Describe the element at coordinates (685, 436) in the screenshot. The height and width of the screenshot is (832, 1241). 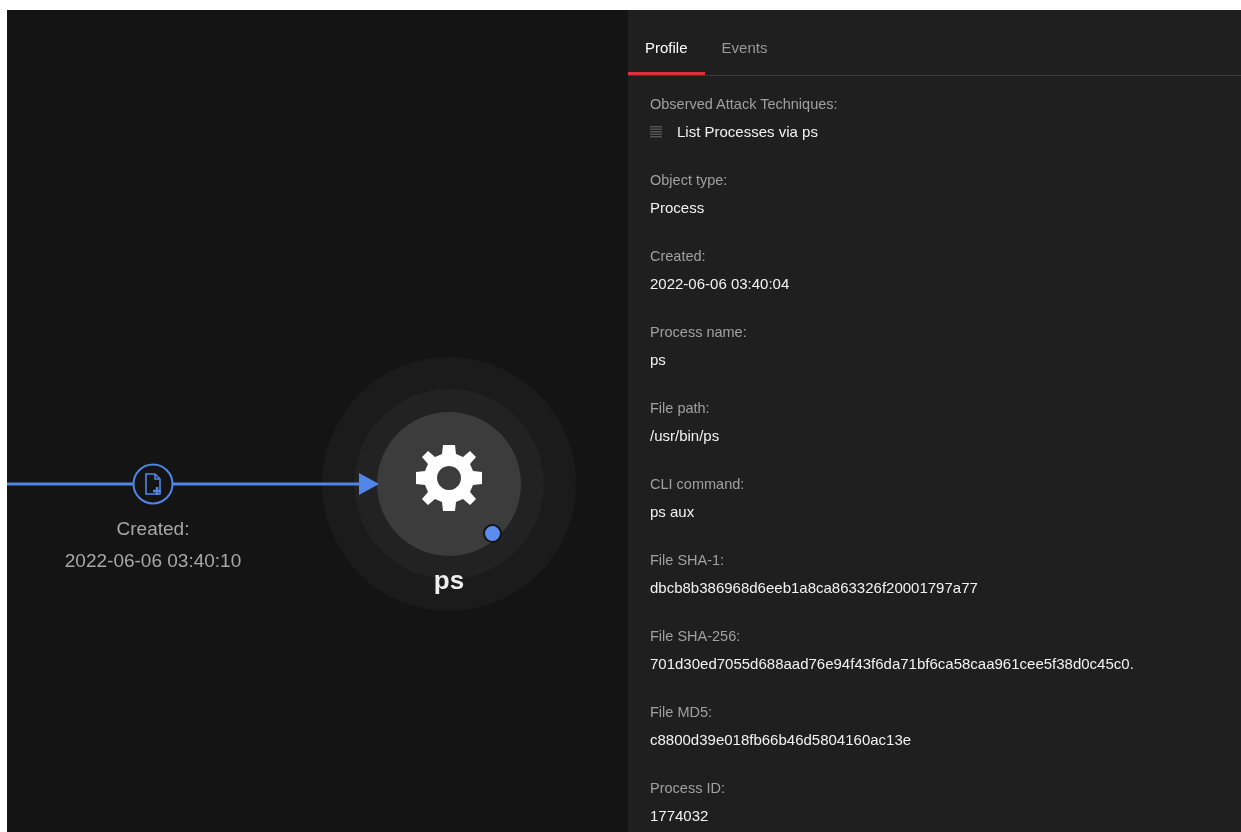
I see `field-value: /usr/bin/ps` at that location.